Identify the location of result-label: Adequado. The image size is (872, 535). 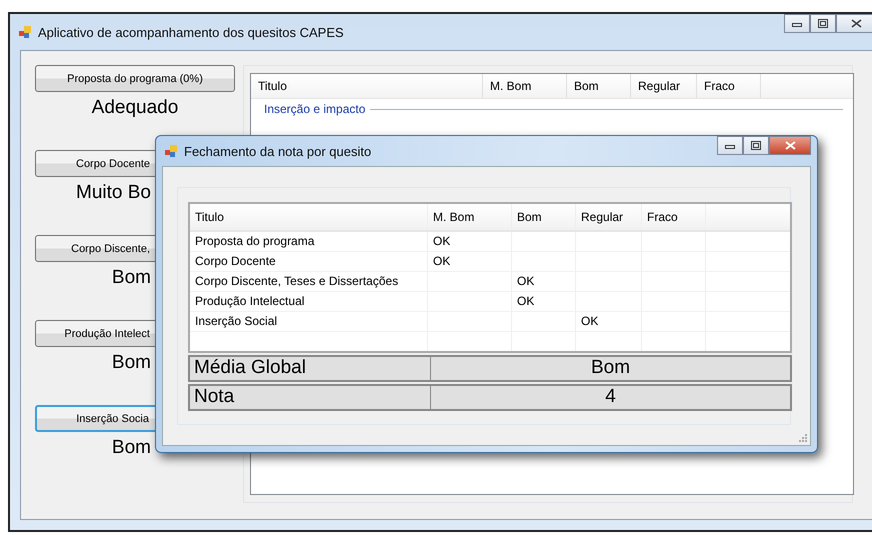
(135, 108).